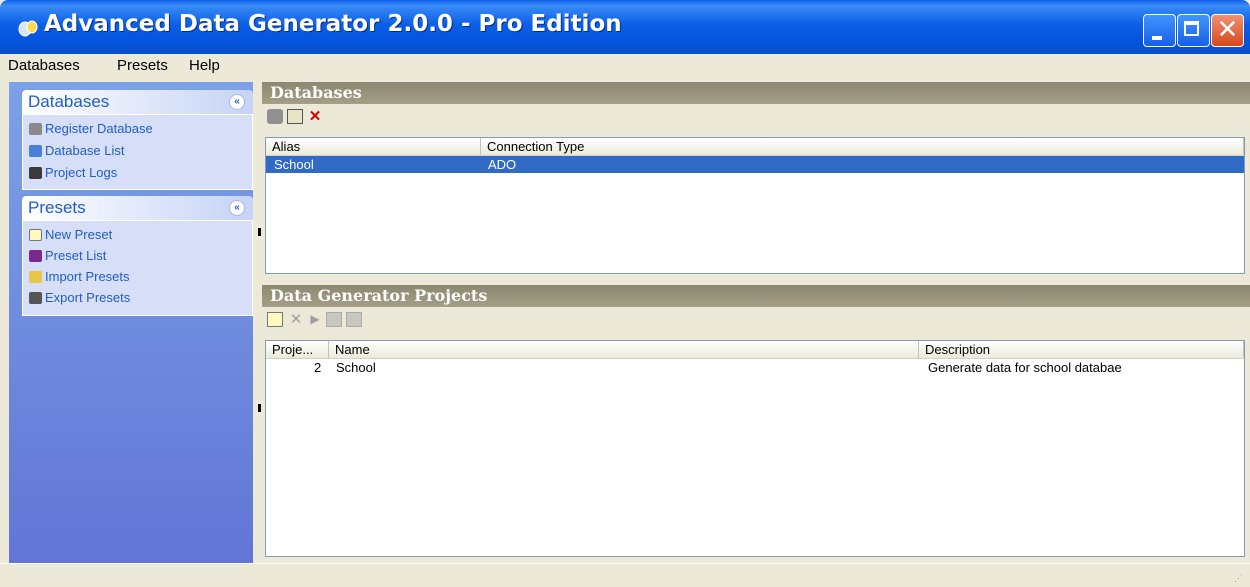 The image size is (1250, 587). I want to click on alias-cell: School, so click(294, 164).